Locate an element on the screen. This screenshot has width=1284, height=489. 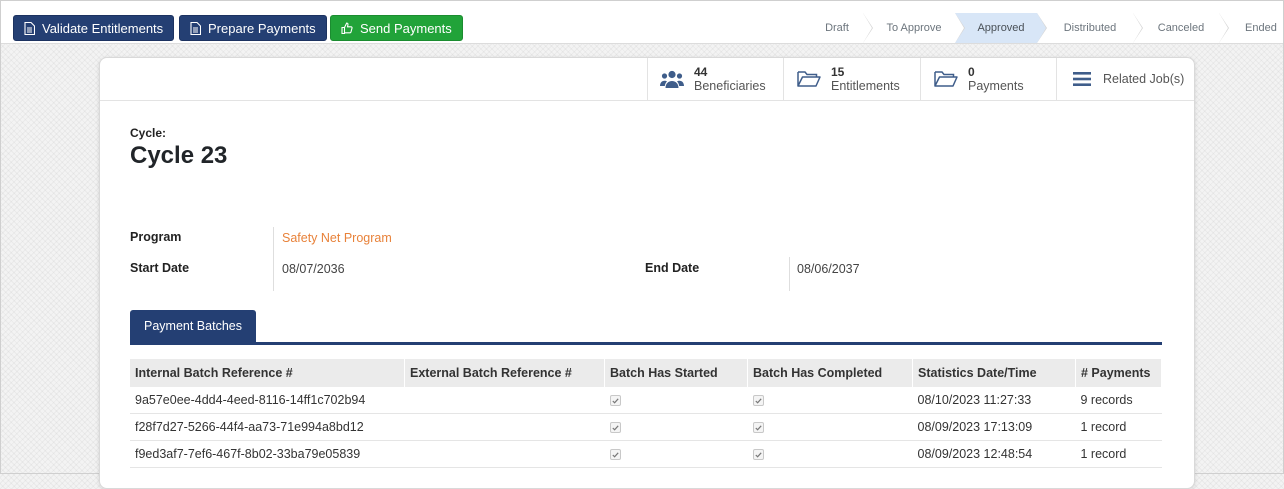
related-jobs-label: Related Job(s) is located at coordinates (1144, 78).